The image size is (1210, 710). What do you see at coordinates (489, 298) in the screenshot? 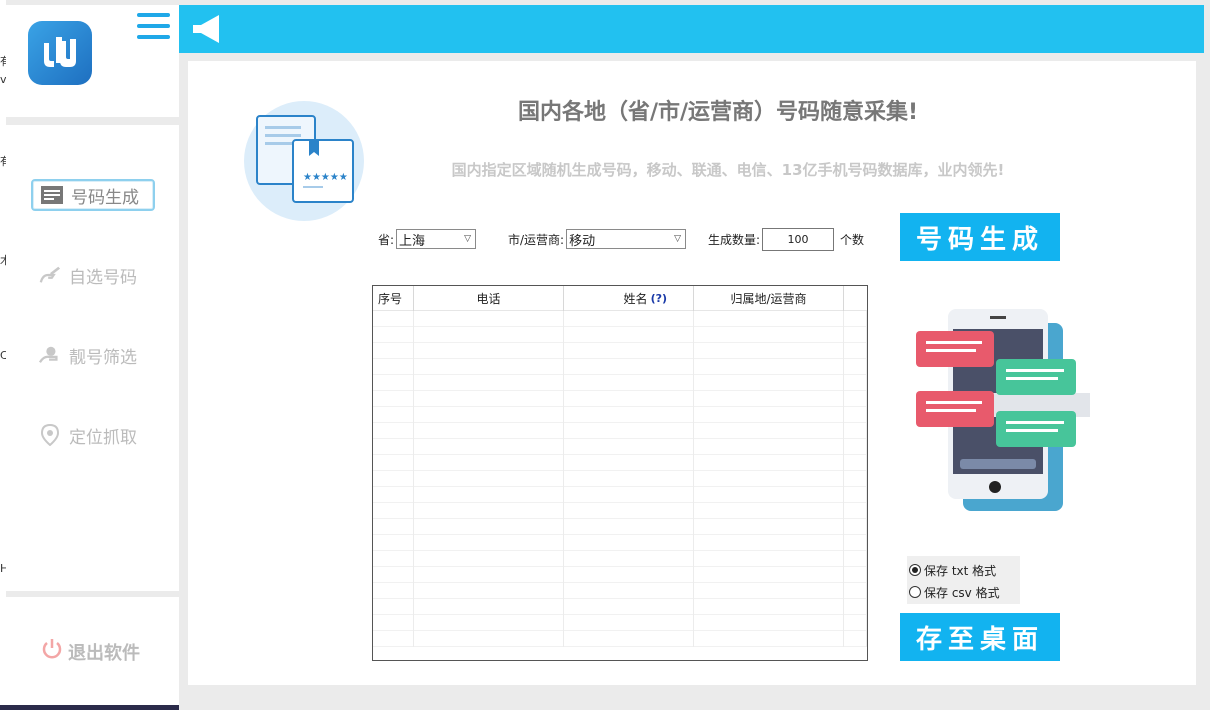
I see `column-header: 电话` at bounding box center [489, 298].